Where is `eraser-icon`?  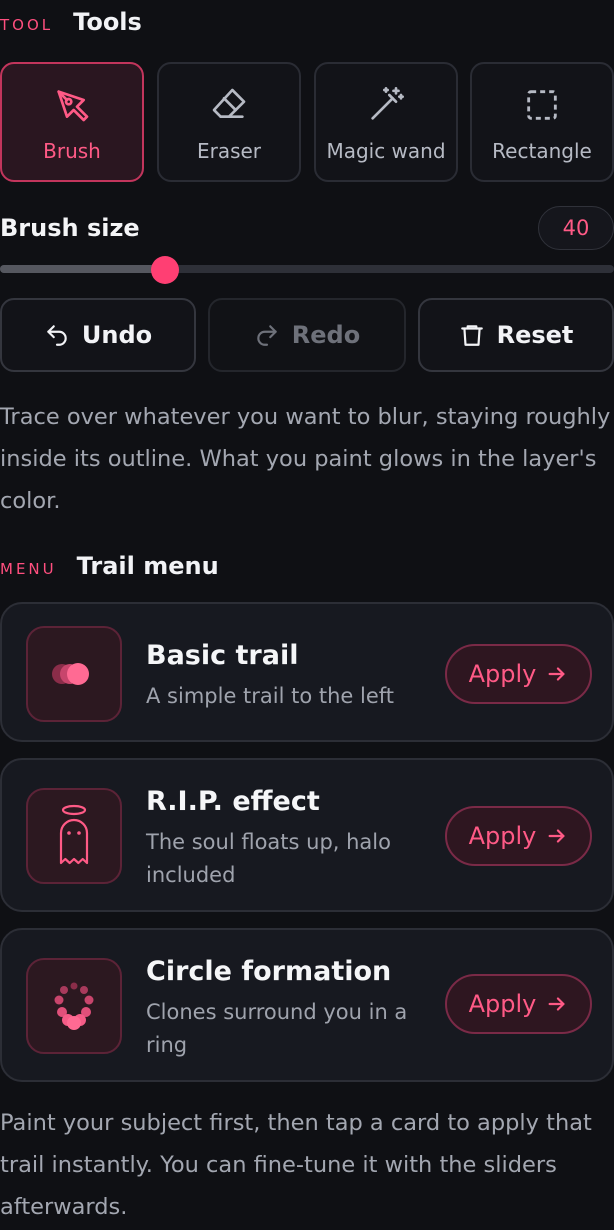 eraser-icon is located at coordinates (229, 103).